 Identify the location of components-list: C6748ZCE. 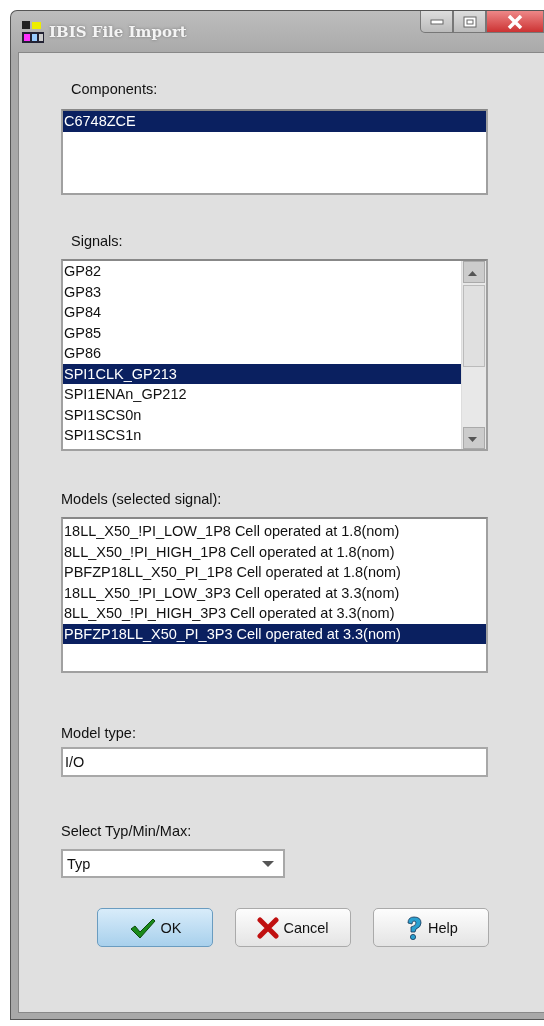
(274, 152).